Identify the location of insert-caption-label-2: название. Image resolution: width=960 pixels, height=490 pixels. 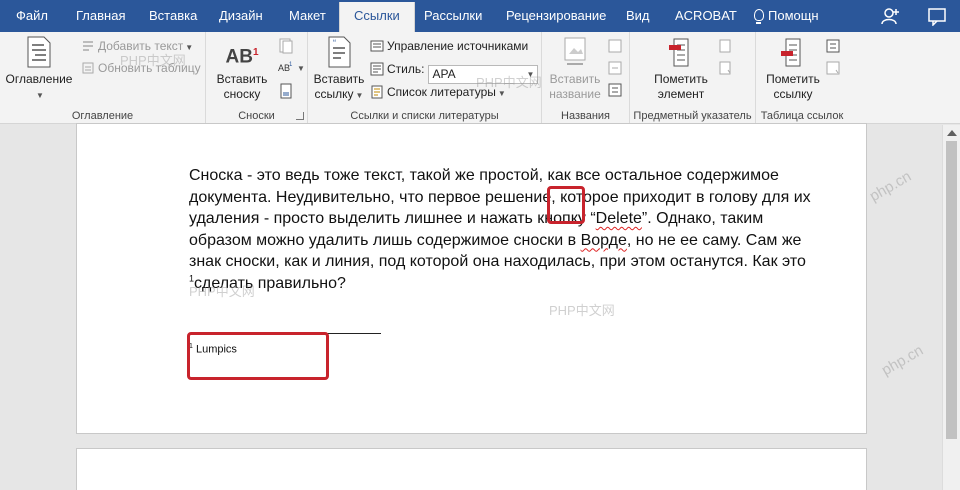
(575, 94).